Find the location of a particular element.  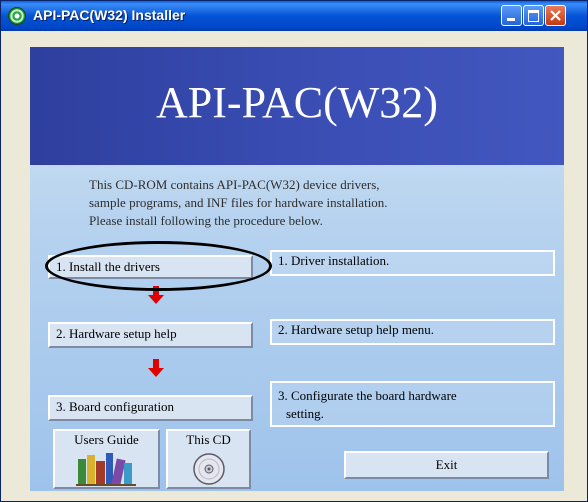

cd-disc-icon is located at coordinates (208, 469).